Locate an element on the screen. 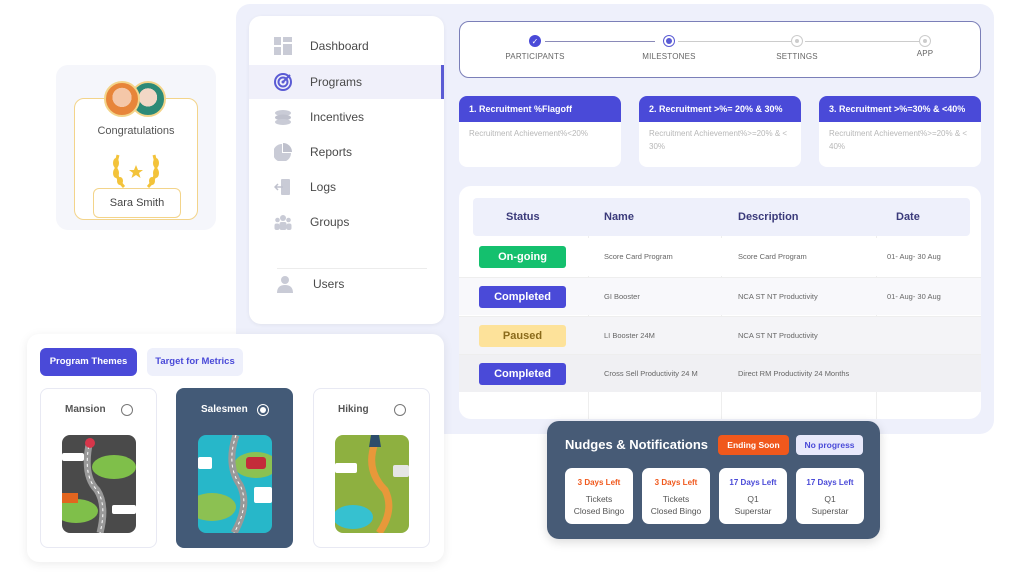  milestone-title: 2. Recruitment >%= 20% & 30% is located at coordinates (720, 109).